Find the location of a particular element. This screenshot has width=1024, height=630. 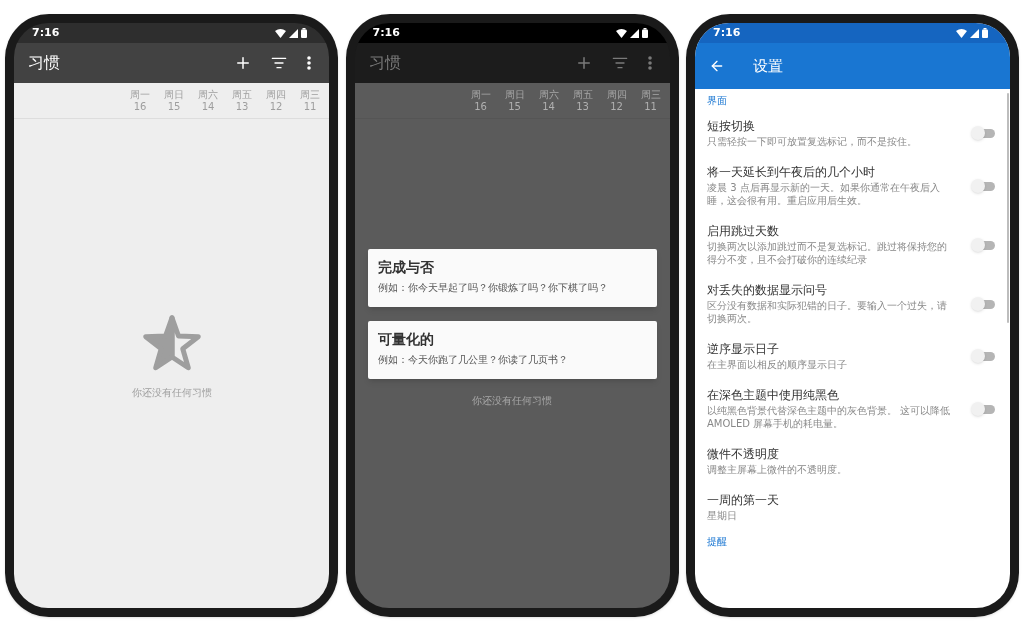

habit-type-card: 可量化的 例如：今天你跑了几公里？你读了几页书？ is located at coordinates (512, 350).